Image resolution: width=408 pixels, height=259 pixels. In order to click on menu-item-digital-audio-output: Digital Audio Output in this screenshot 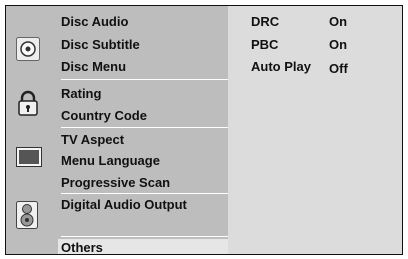, I will do `click(124, 205)`.